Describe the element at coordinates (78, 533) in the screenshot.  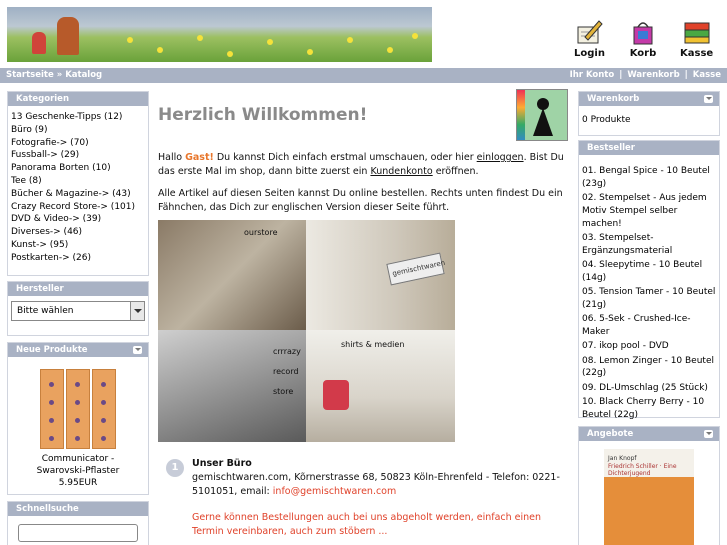
I see `search-input` at that location.